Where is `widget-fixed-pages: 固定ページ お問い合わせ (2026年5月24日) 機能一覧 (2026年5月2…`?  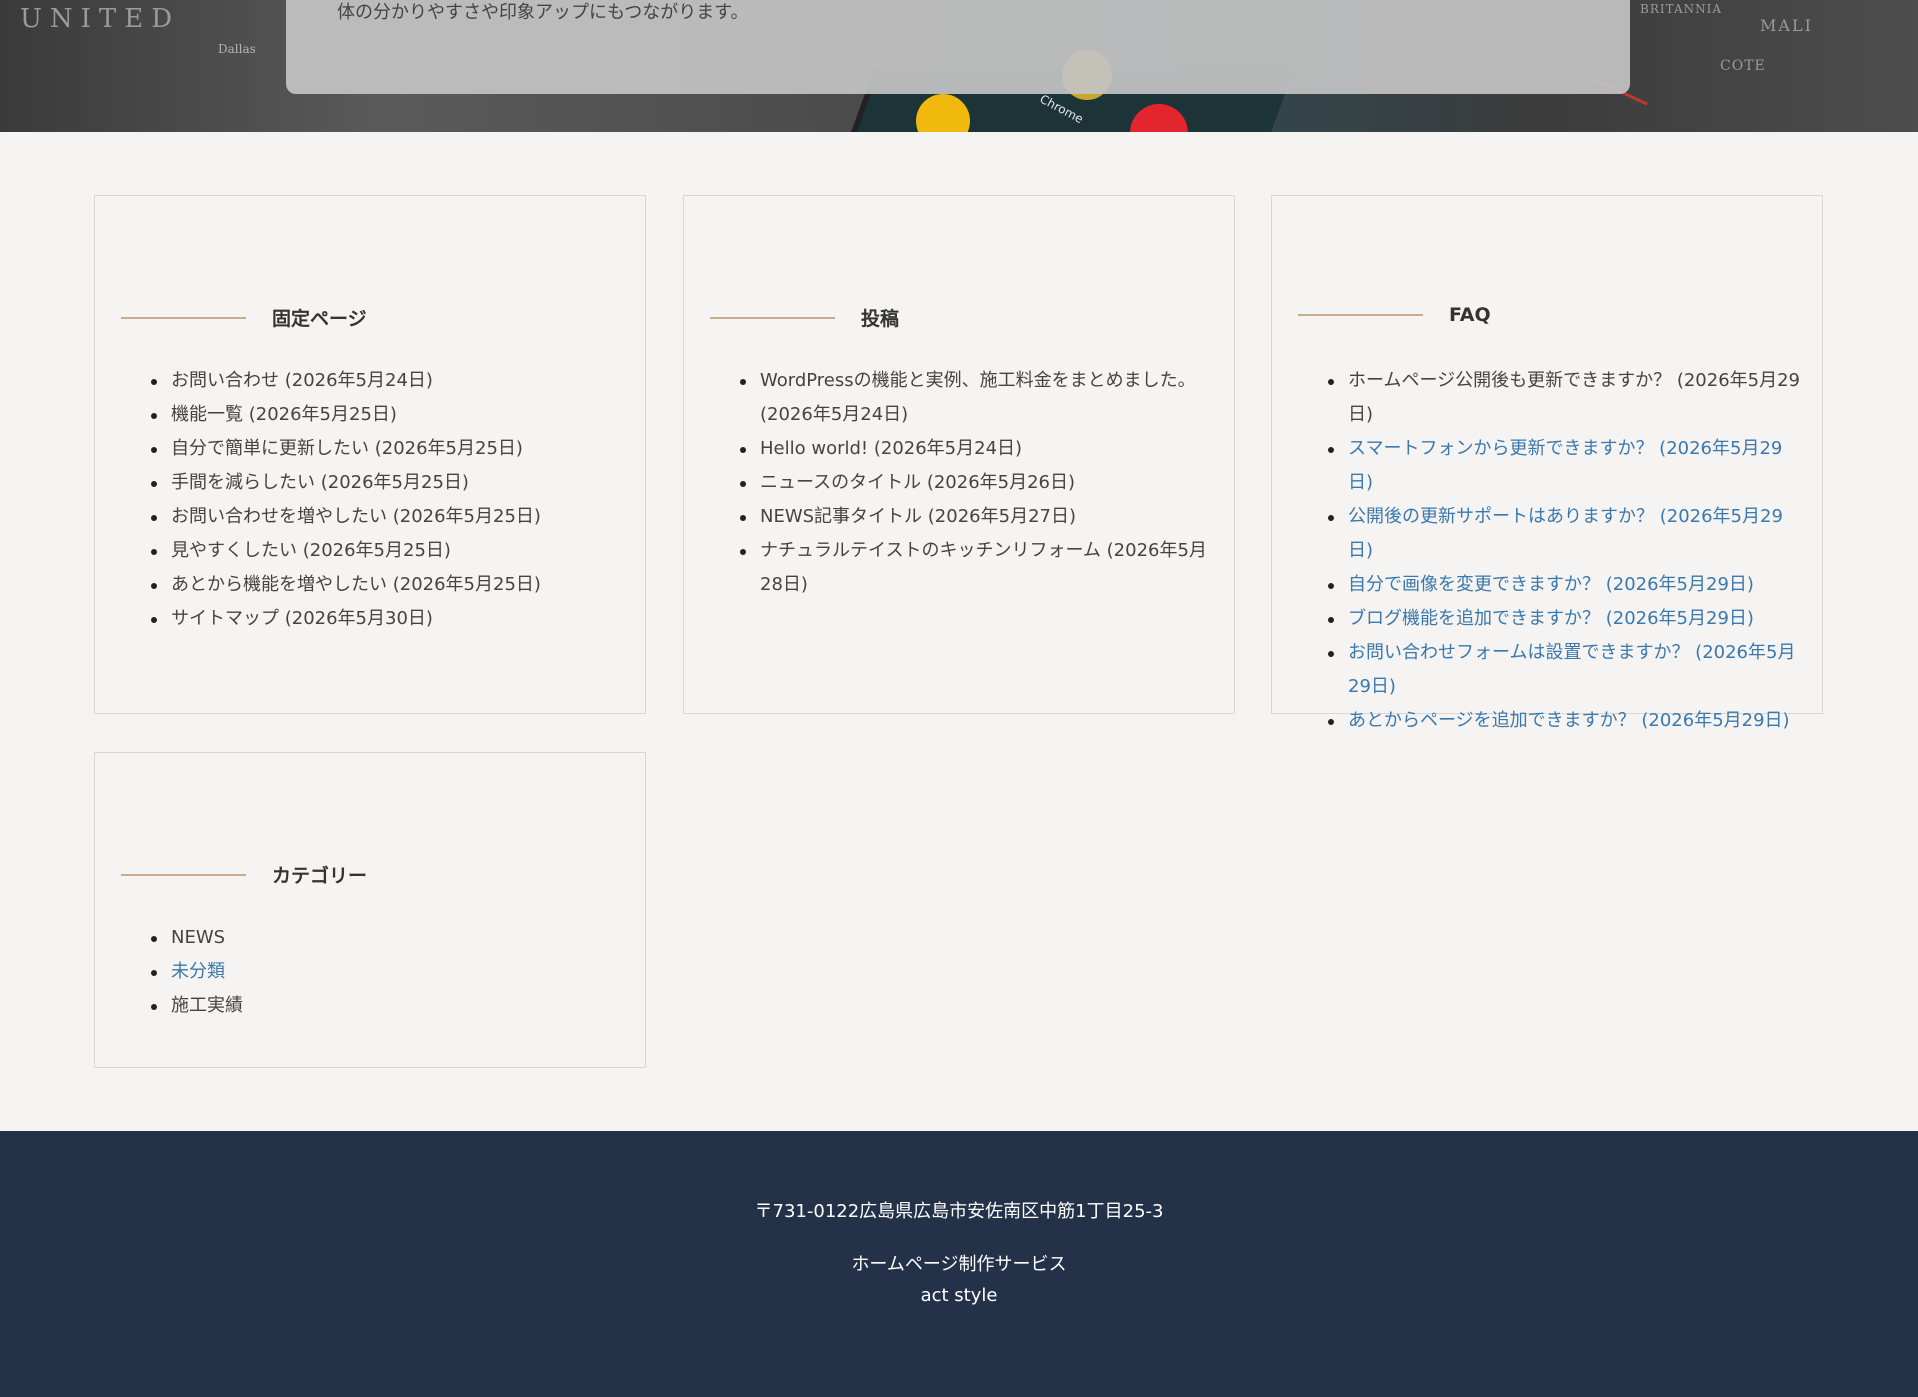 widget-fixed-pages: 固定ページ お問い合わせ (2026年5月24日) 機能一覧 (2026年5月2… is located at coordinates (370, 454).